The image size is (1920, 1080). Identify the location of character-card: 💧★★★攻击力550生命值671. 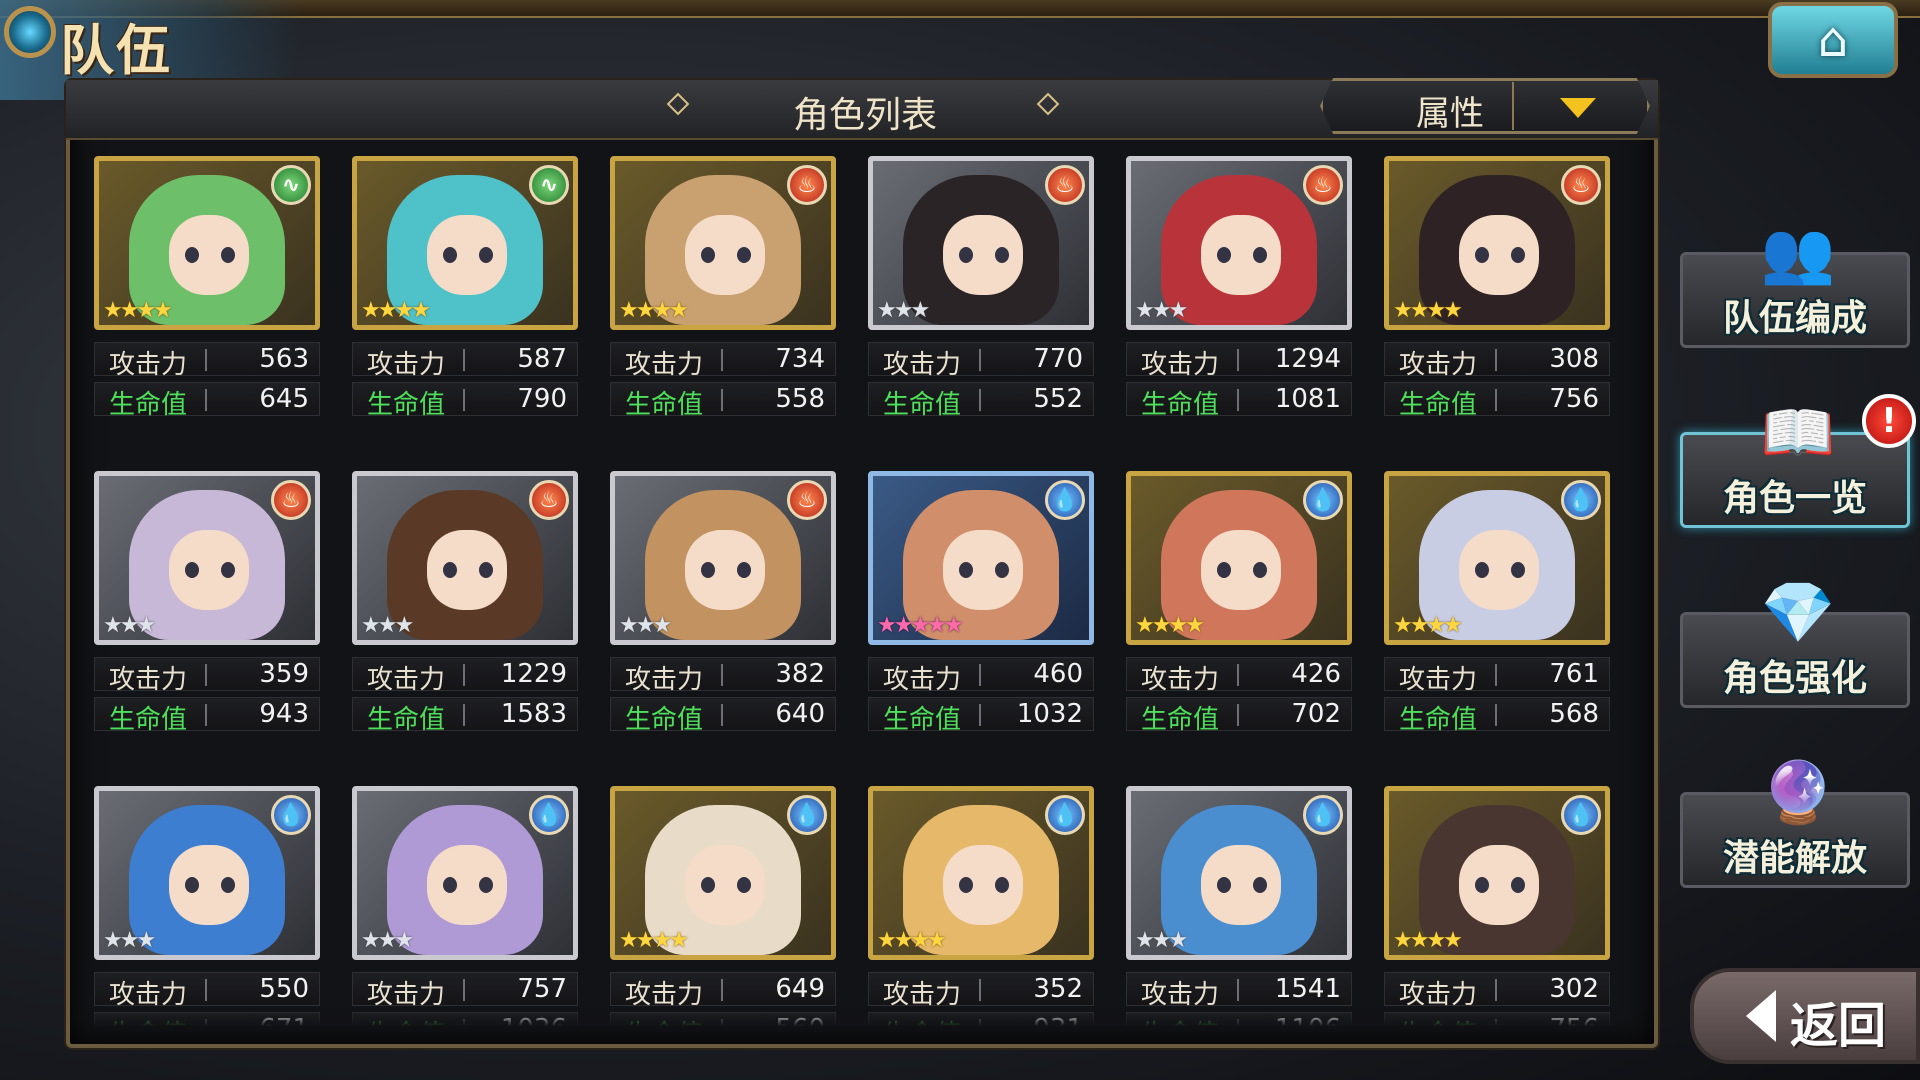
(207, 906).